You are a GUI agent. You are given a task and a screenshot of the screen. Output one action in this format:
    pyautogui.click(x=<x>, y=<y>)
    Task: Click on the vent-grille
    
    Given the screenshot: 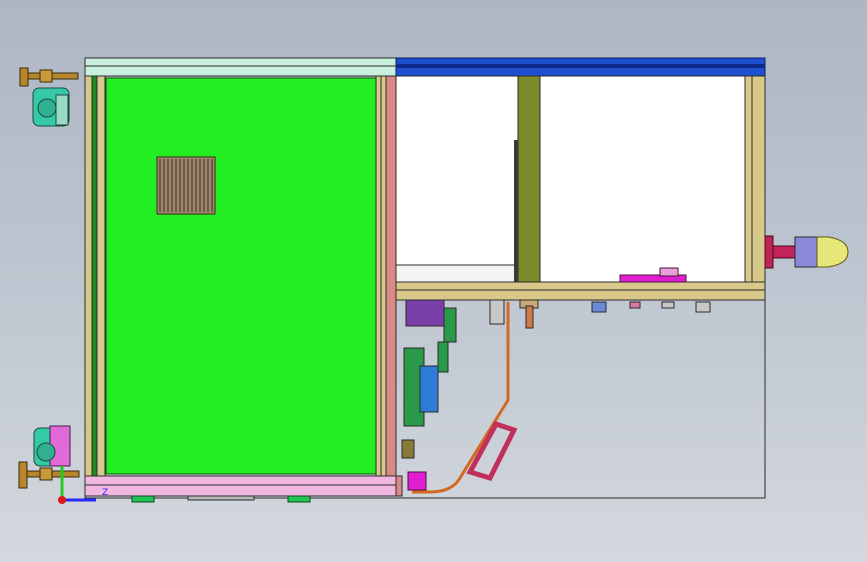 What is the action you would take?
    pyautogui.click(x=186, y=185)
    